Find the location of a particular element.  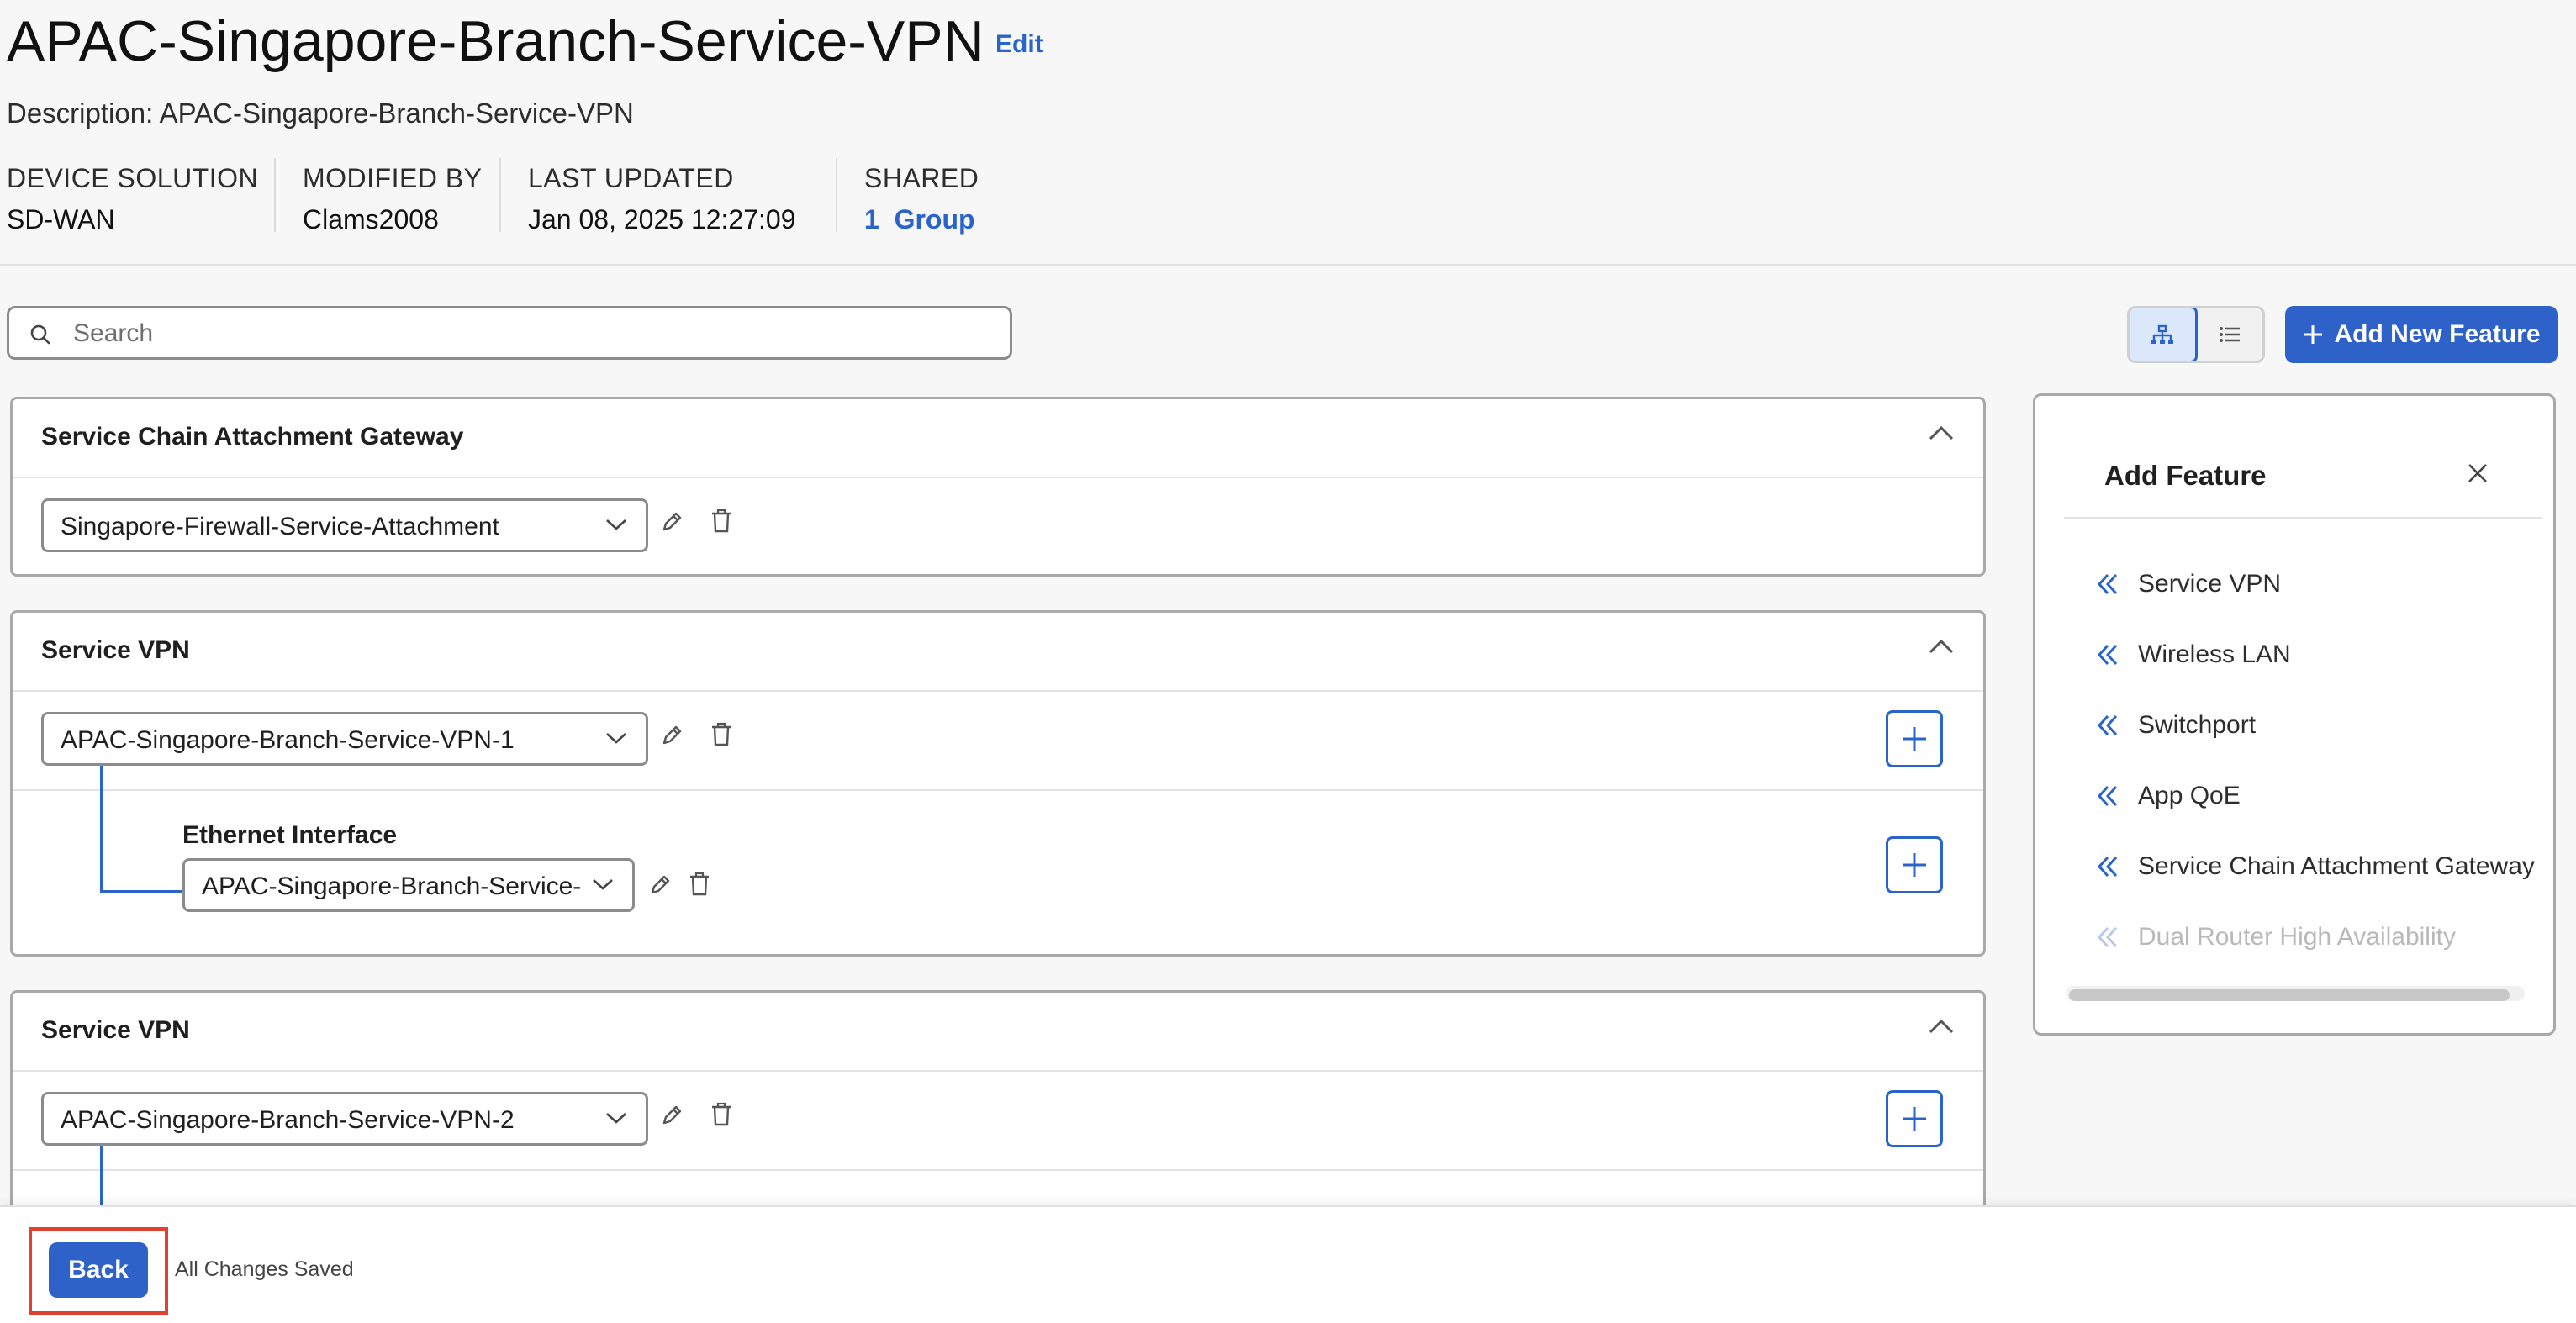

select-value: APAC-Singapore-Branch-Service- is located at coordinates (392, 886).